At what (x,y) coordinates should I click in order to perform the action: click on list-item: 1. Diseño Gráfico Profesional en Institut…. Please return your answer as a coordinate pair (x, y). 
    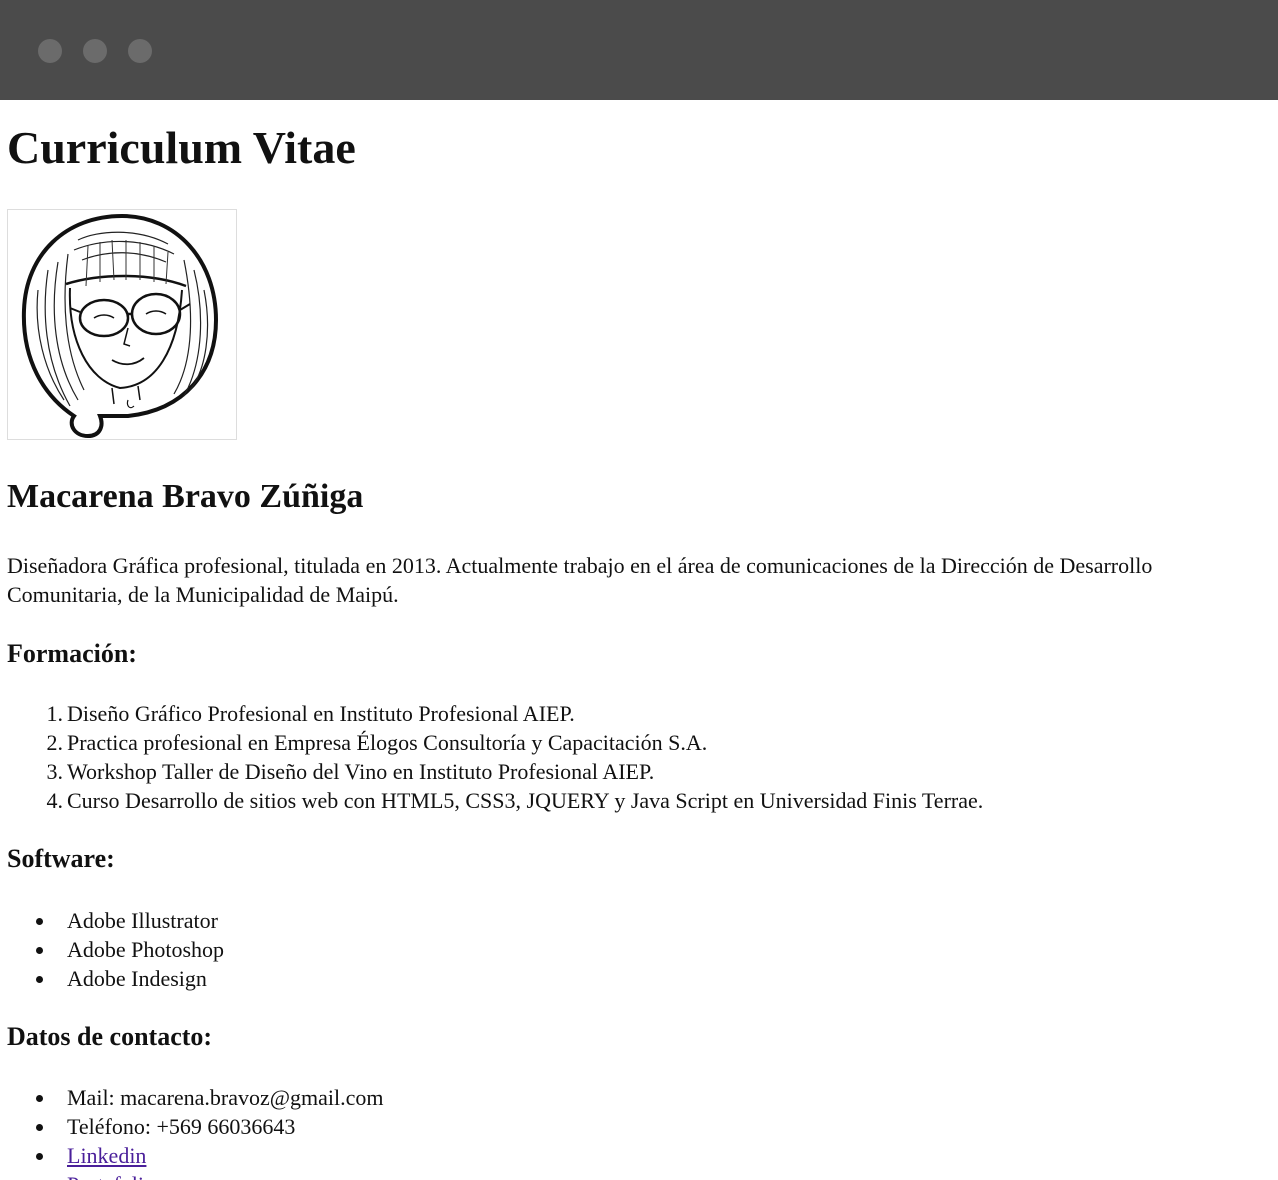
    Looking at the image, I should click on (495, 713).